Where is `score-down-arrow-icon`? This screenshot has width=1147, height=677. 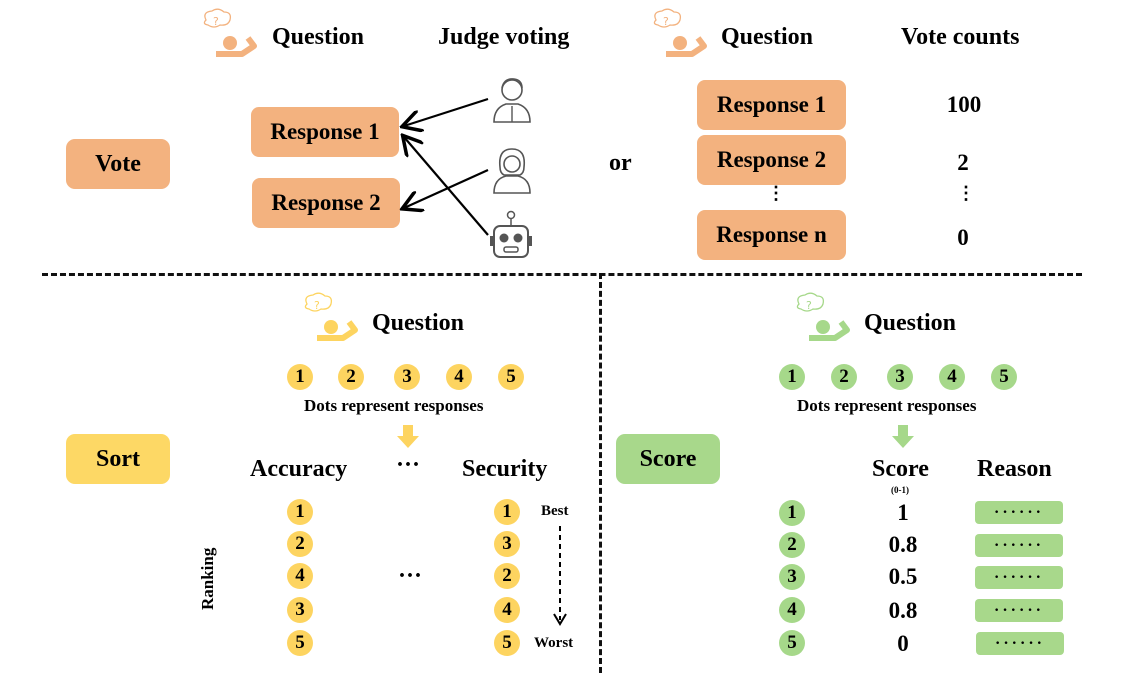
score-down-arrow-icon is located at coordinates (903, 436).